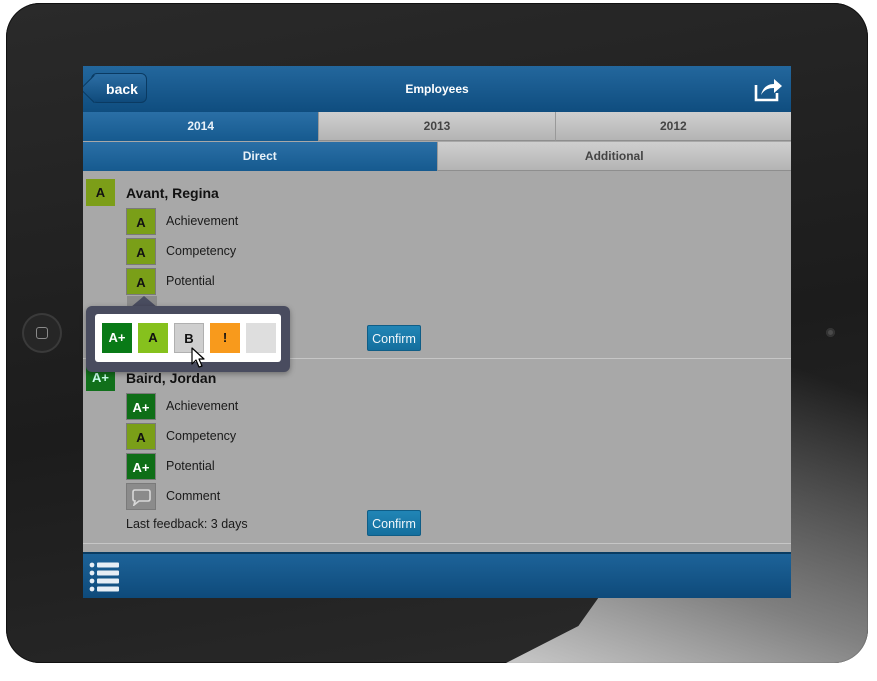  What do you see at coordinates (261, 338) in the screenshot?
I see `grade-option-none` at bounding box center [261, 338].